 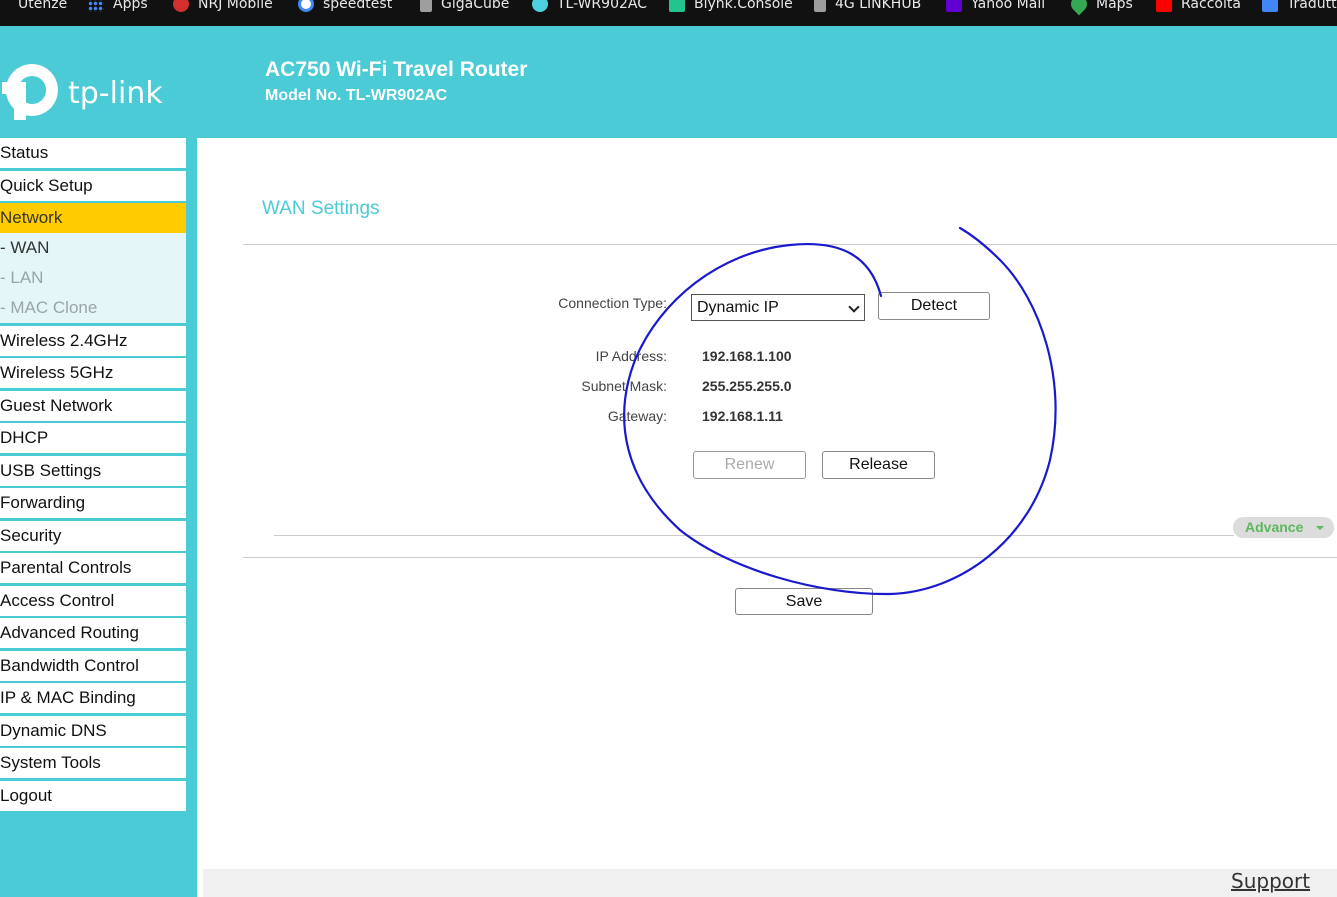 What do you see at coordinates (115, 93) in the screenshot?
I see `brand-name: tp-link` at bounding box center [115, 93].